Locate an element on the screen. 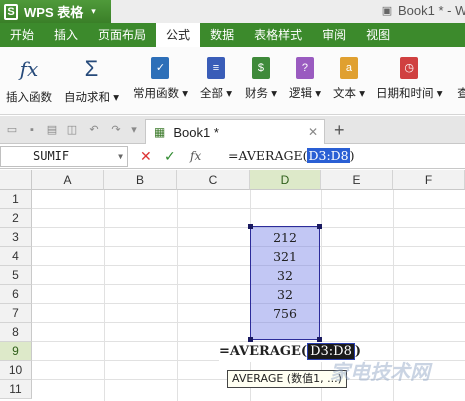 The image size is (465, 401). cell-d6: 32 is located at coordinates (285, 294).